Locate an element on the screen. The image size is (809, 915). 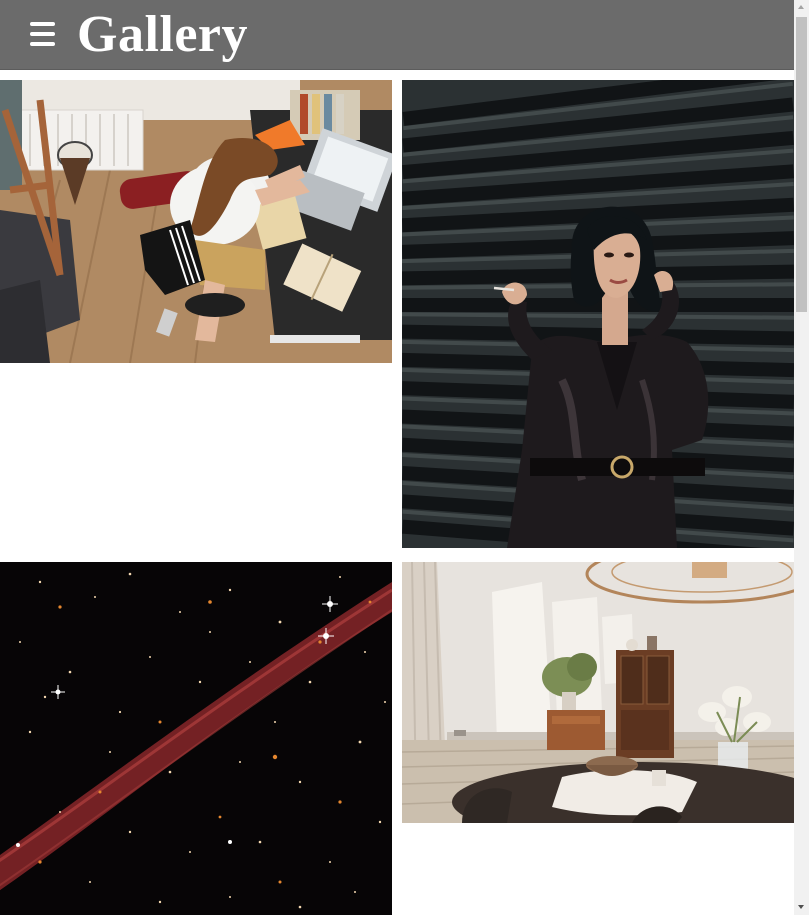
page-title: Gallery is located at coordinates (163, 34).